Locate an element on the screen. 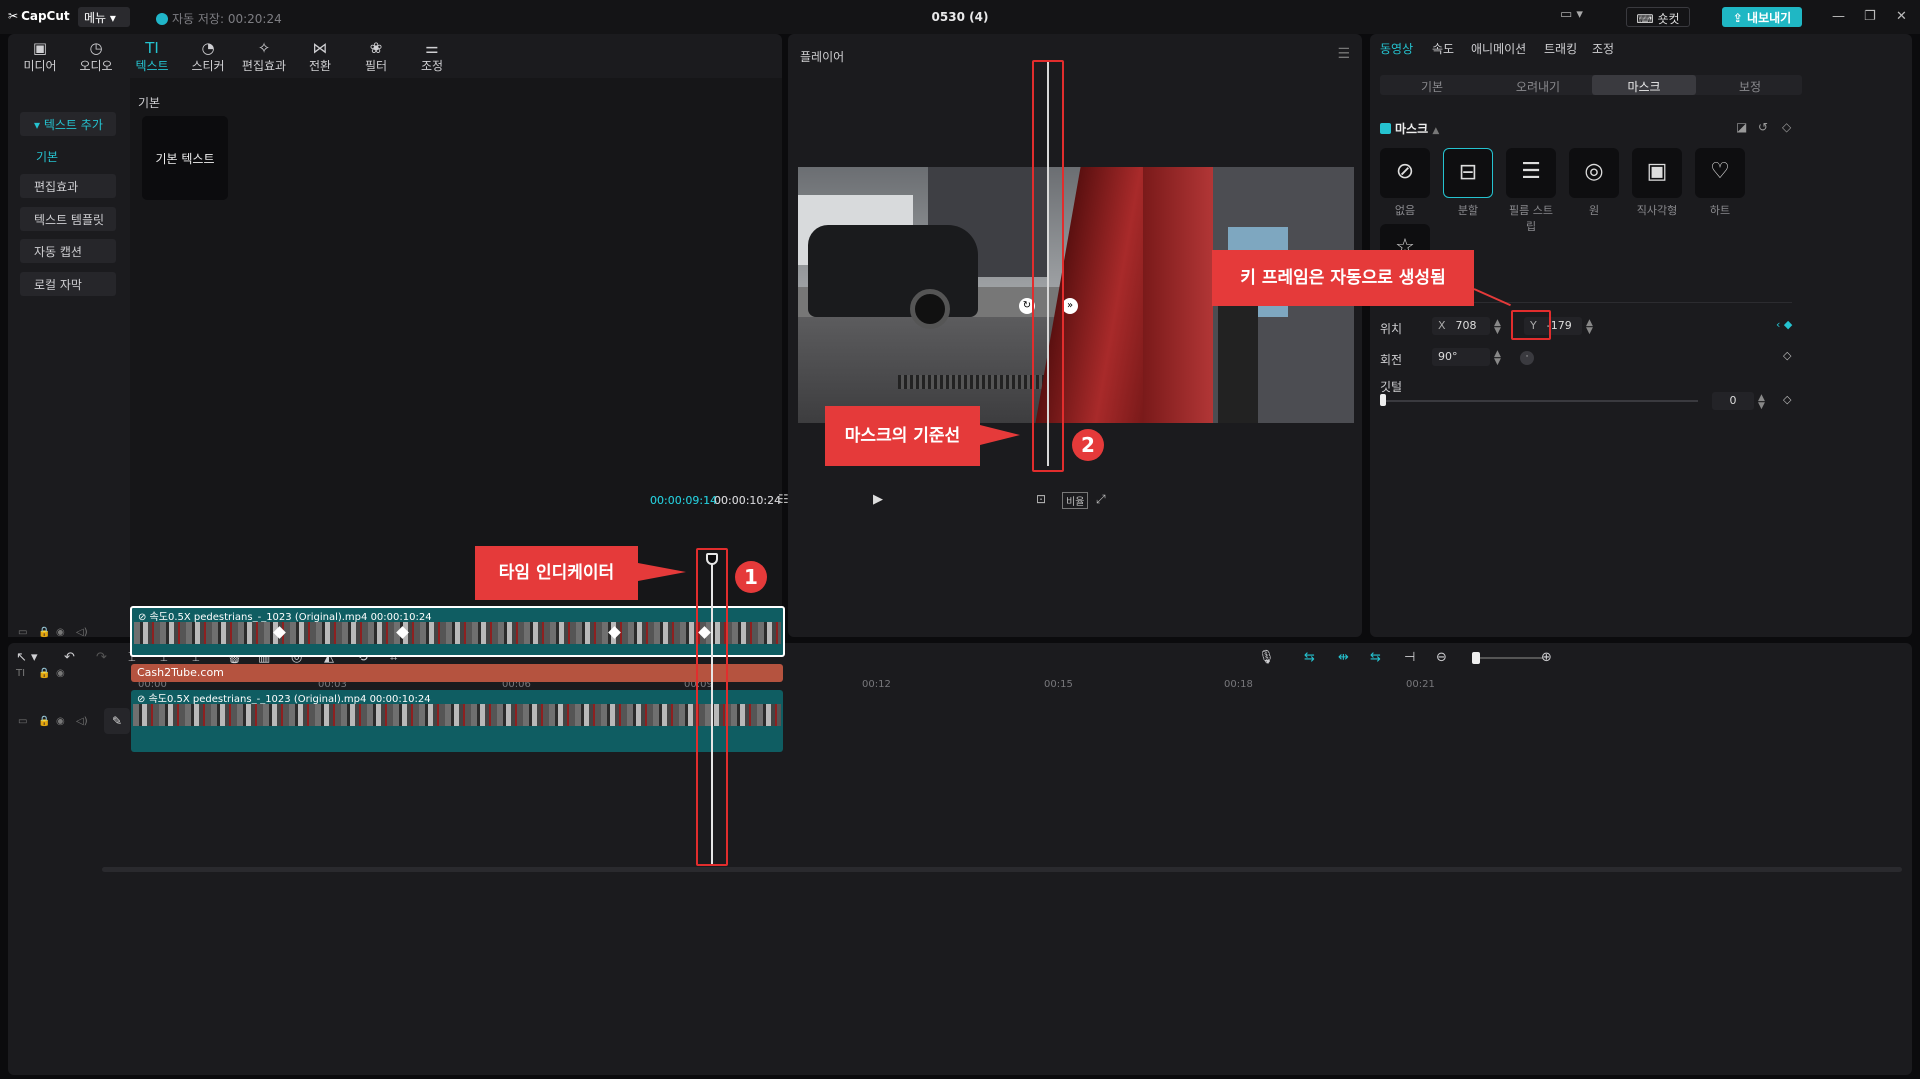 This screenshot has height=1079, width=1920. zoom-slider-knob is located at coordinates (1476, 658).